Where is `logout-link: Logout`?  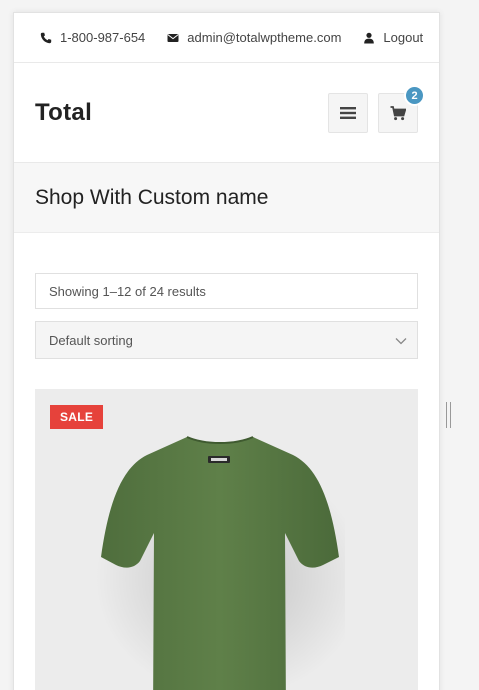
logout-link: Logout is located at coordinates (393, 37).